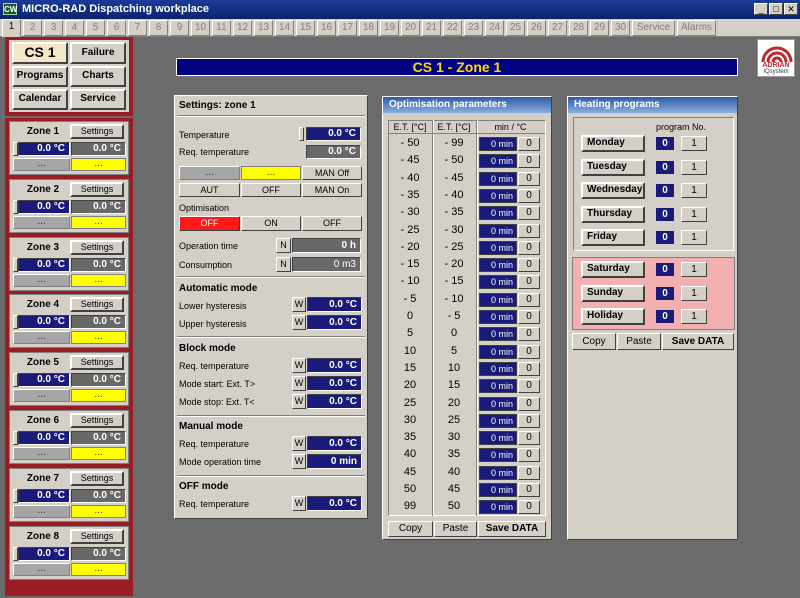  What do you see at coordinates (761, 9) in the screenshot?
I see `minimize-button: _` at bounding box center [761, 9].